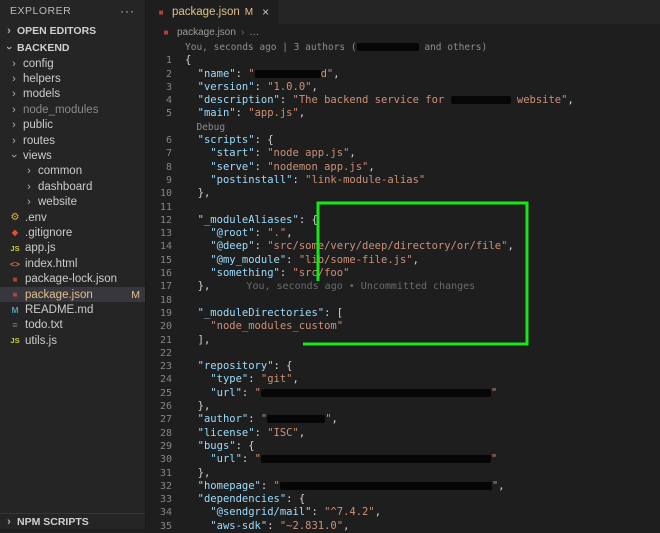  I want to click on sidebar-header: EXPLORER ···, so click(72, 11).